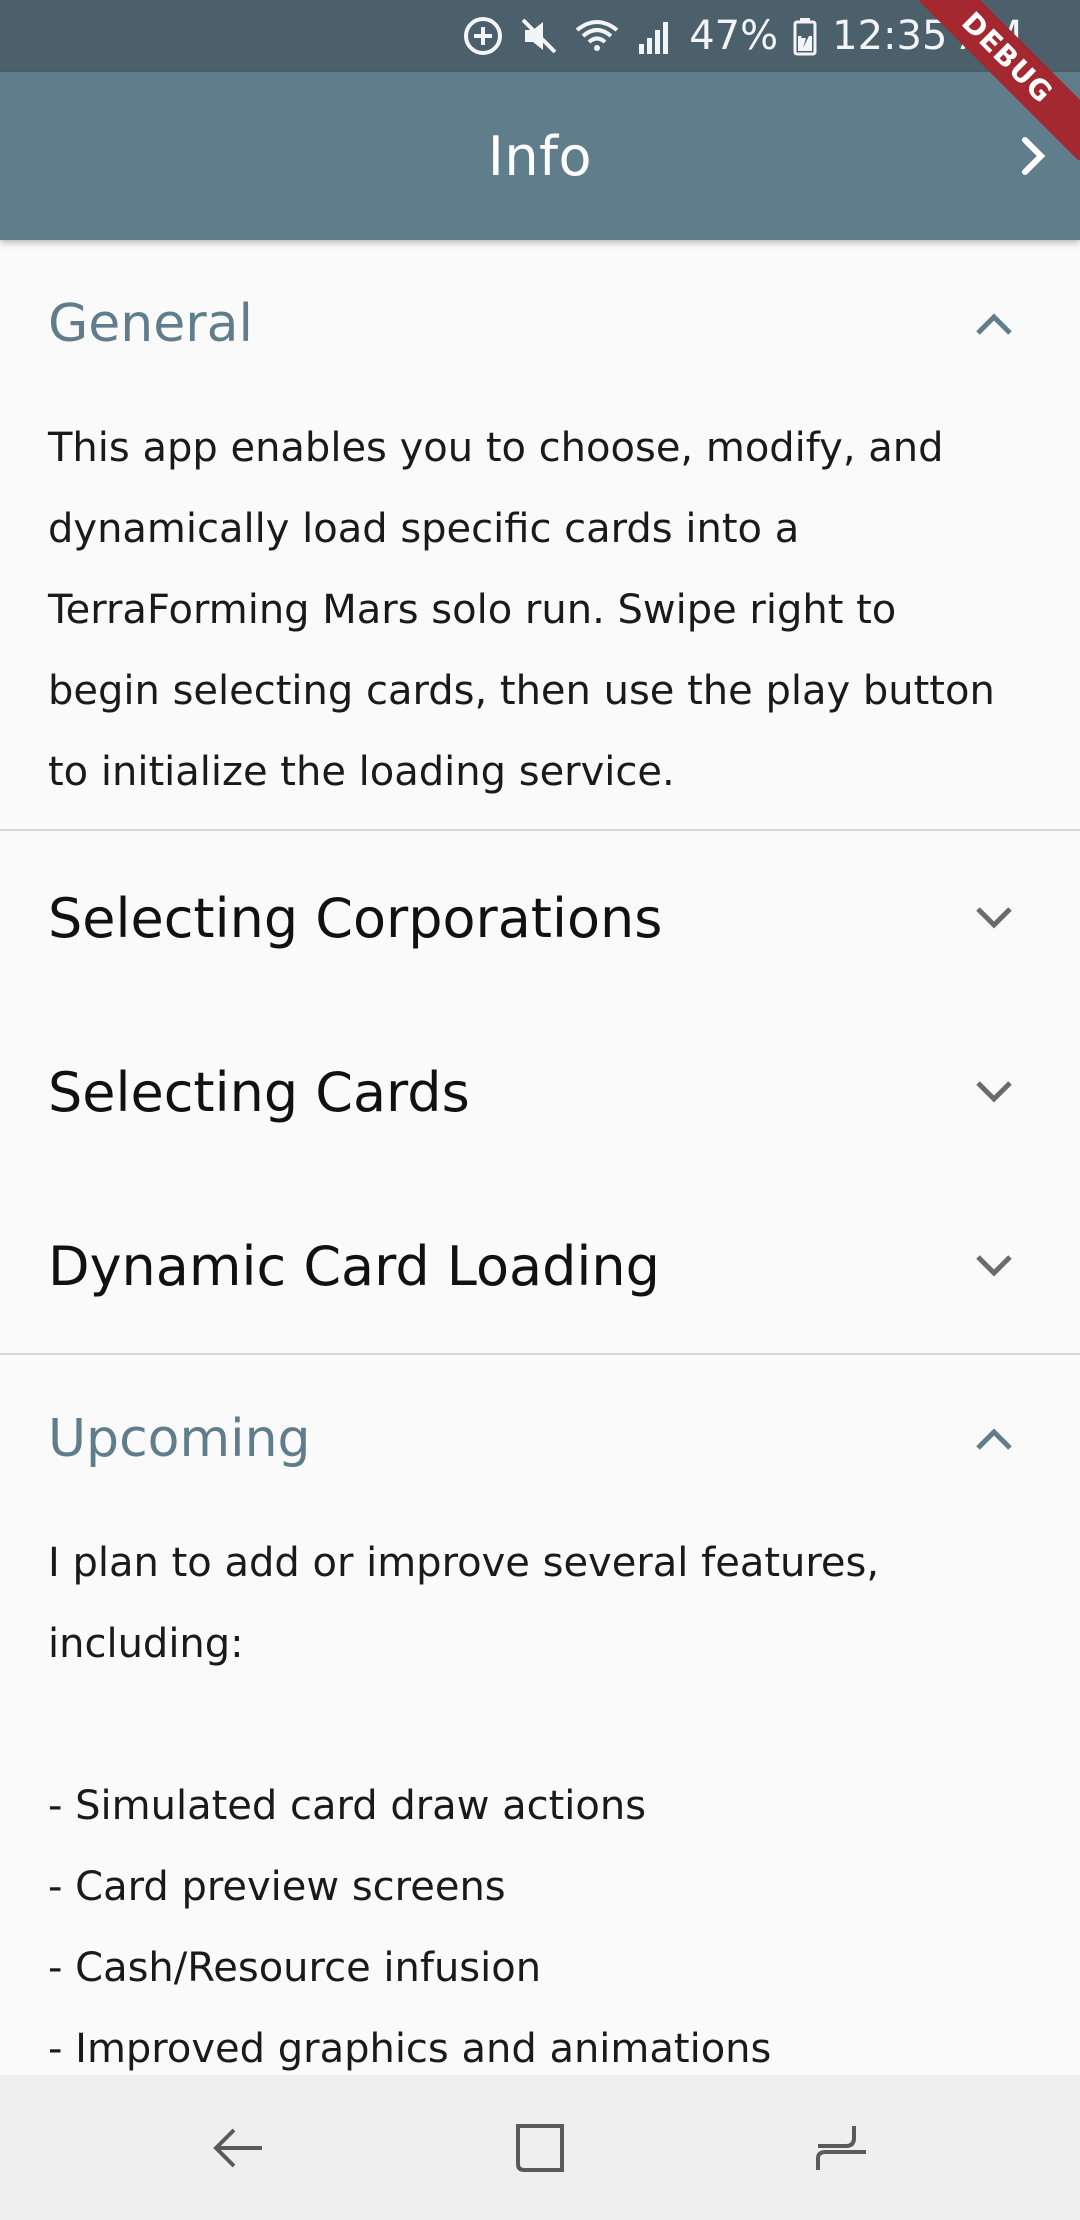  What do you see at coordinates (540, 324) in the screenshot?
I see `panel-header-general: General` at bounding box center [540, 324].